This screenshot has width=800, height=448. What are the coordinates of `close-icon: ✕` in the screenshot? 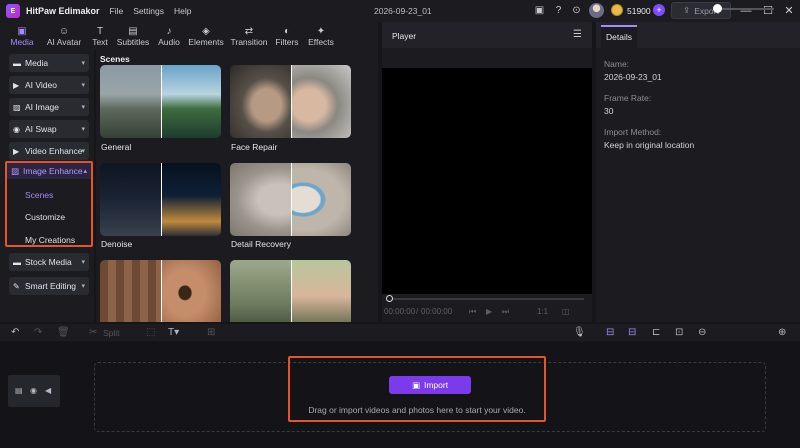 It's located at (789, 11).